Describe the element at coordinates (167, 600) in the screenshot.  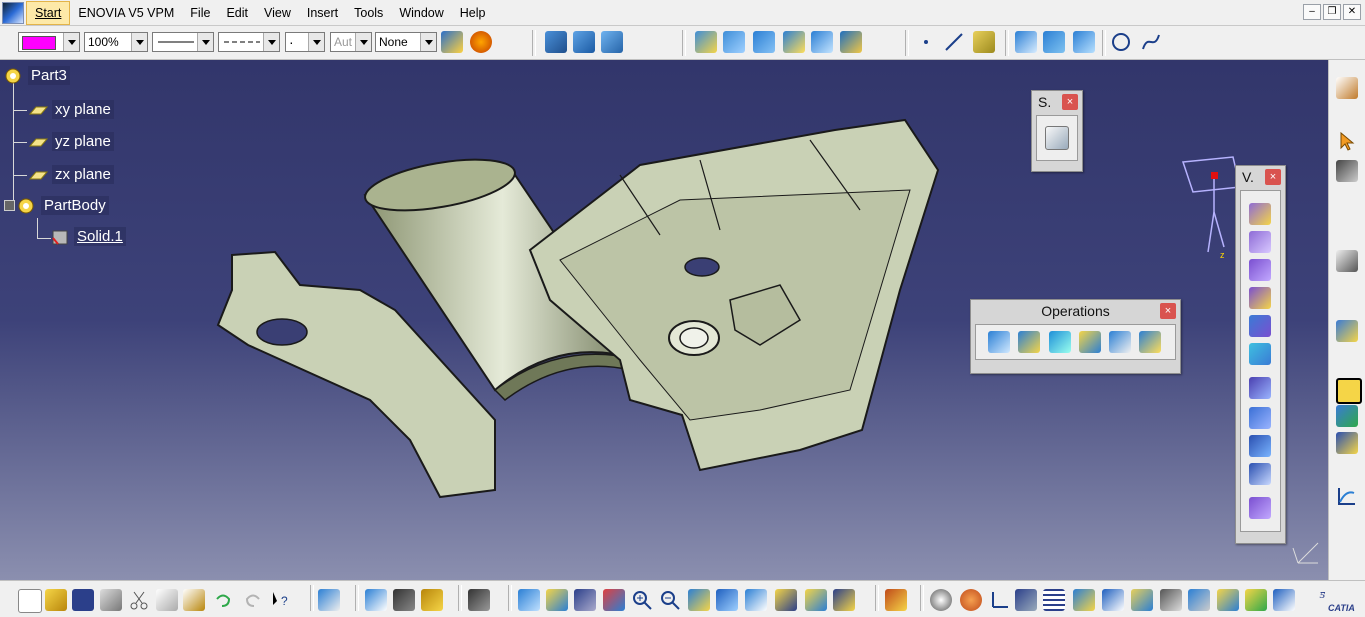
I see `copy-icon` at that location.